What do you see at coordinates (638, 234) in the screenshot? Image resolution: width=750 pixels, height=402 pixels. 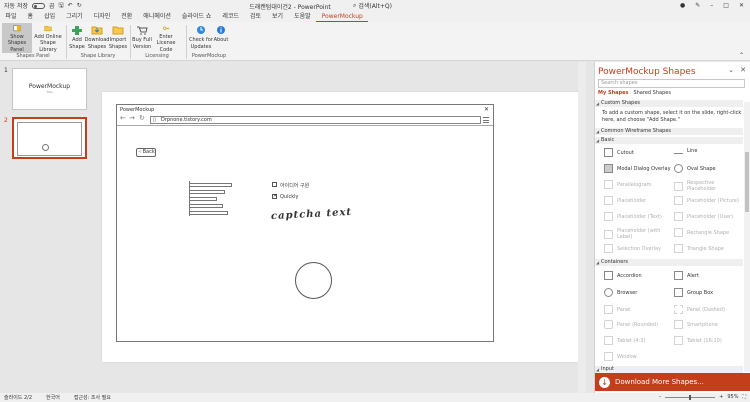 I see `shape-placeholder-with-label: Placeholder (with Label)` at bounding box center [638, 234].